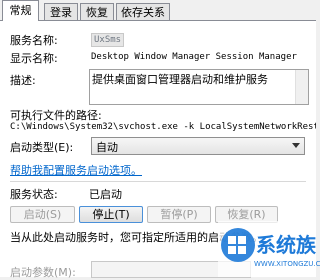  Describe the element at coordinates (180, 79) in the screenshot. I see `description-text: 提供桌面窗口管理器启动和维护服务` at that location.